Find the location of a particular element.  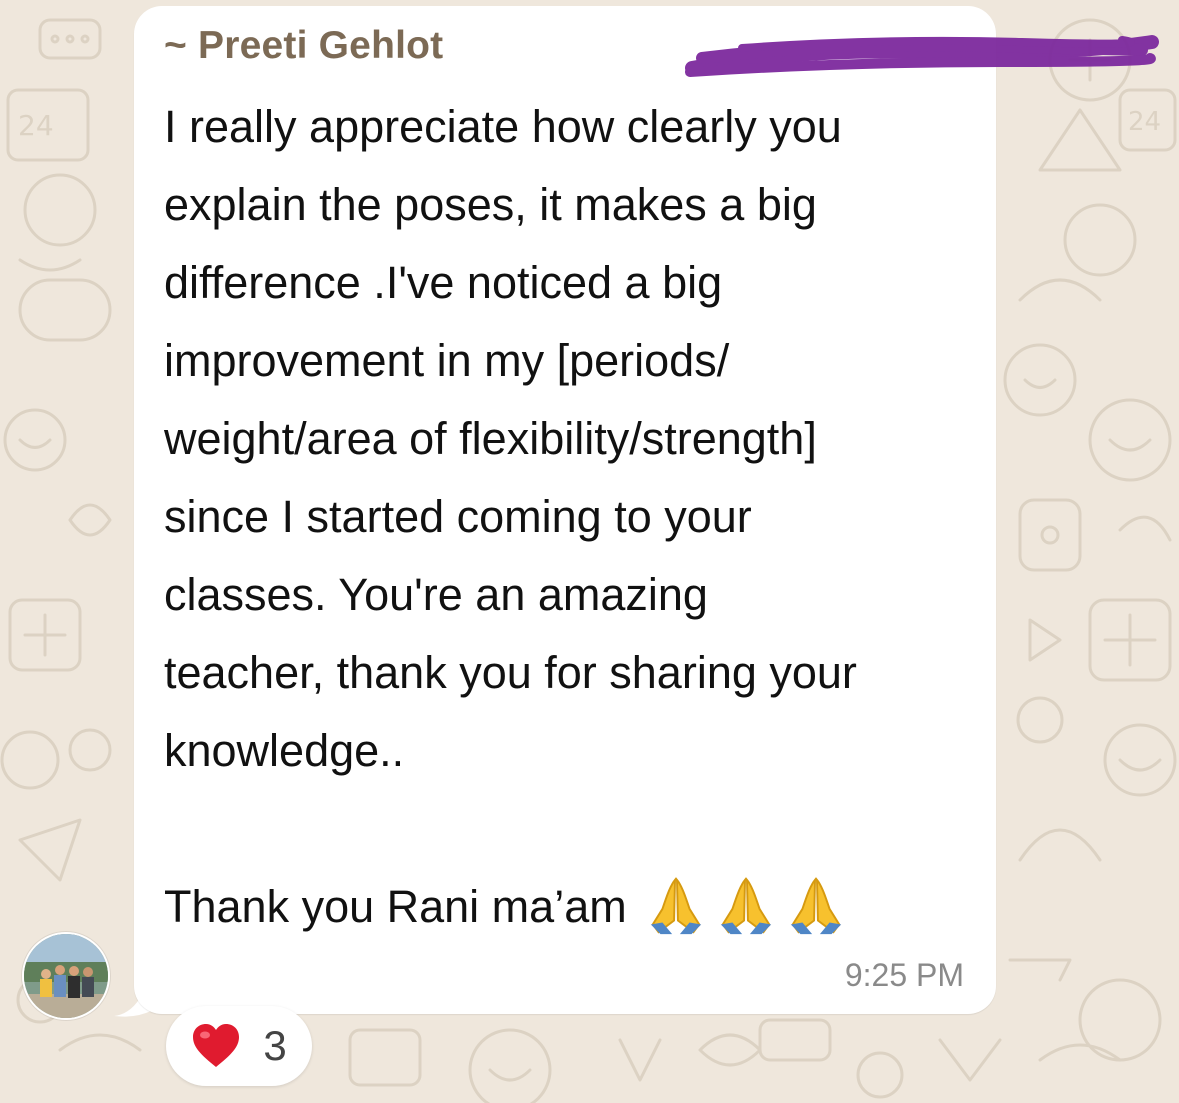

message-line: weight/area of flexibility/strength] is located at coordinates (490, 438).